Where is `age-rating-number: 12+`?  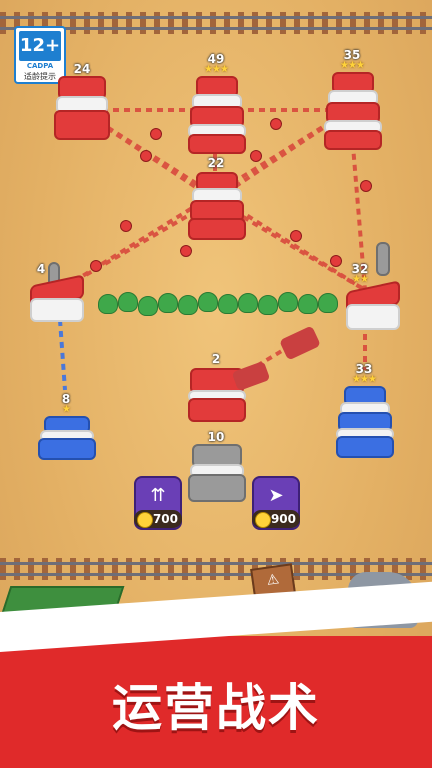
age-rating-number: 12+ is located at coordinates (40, 46).